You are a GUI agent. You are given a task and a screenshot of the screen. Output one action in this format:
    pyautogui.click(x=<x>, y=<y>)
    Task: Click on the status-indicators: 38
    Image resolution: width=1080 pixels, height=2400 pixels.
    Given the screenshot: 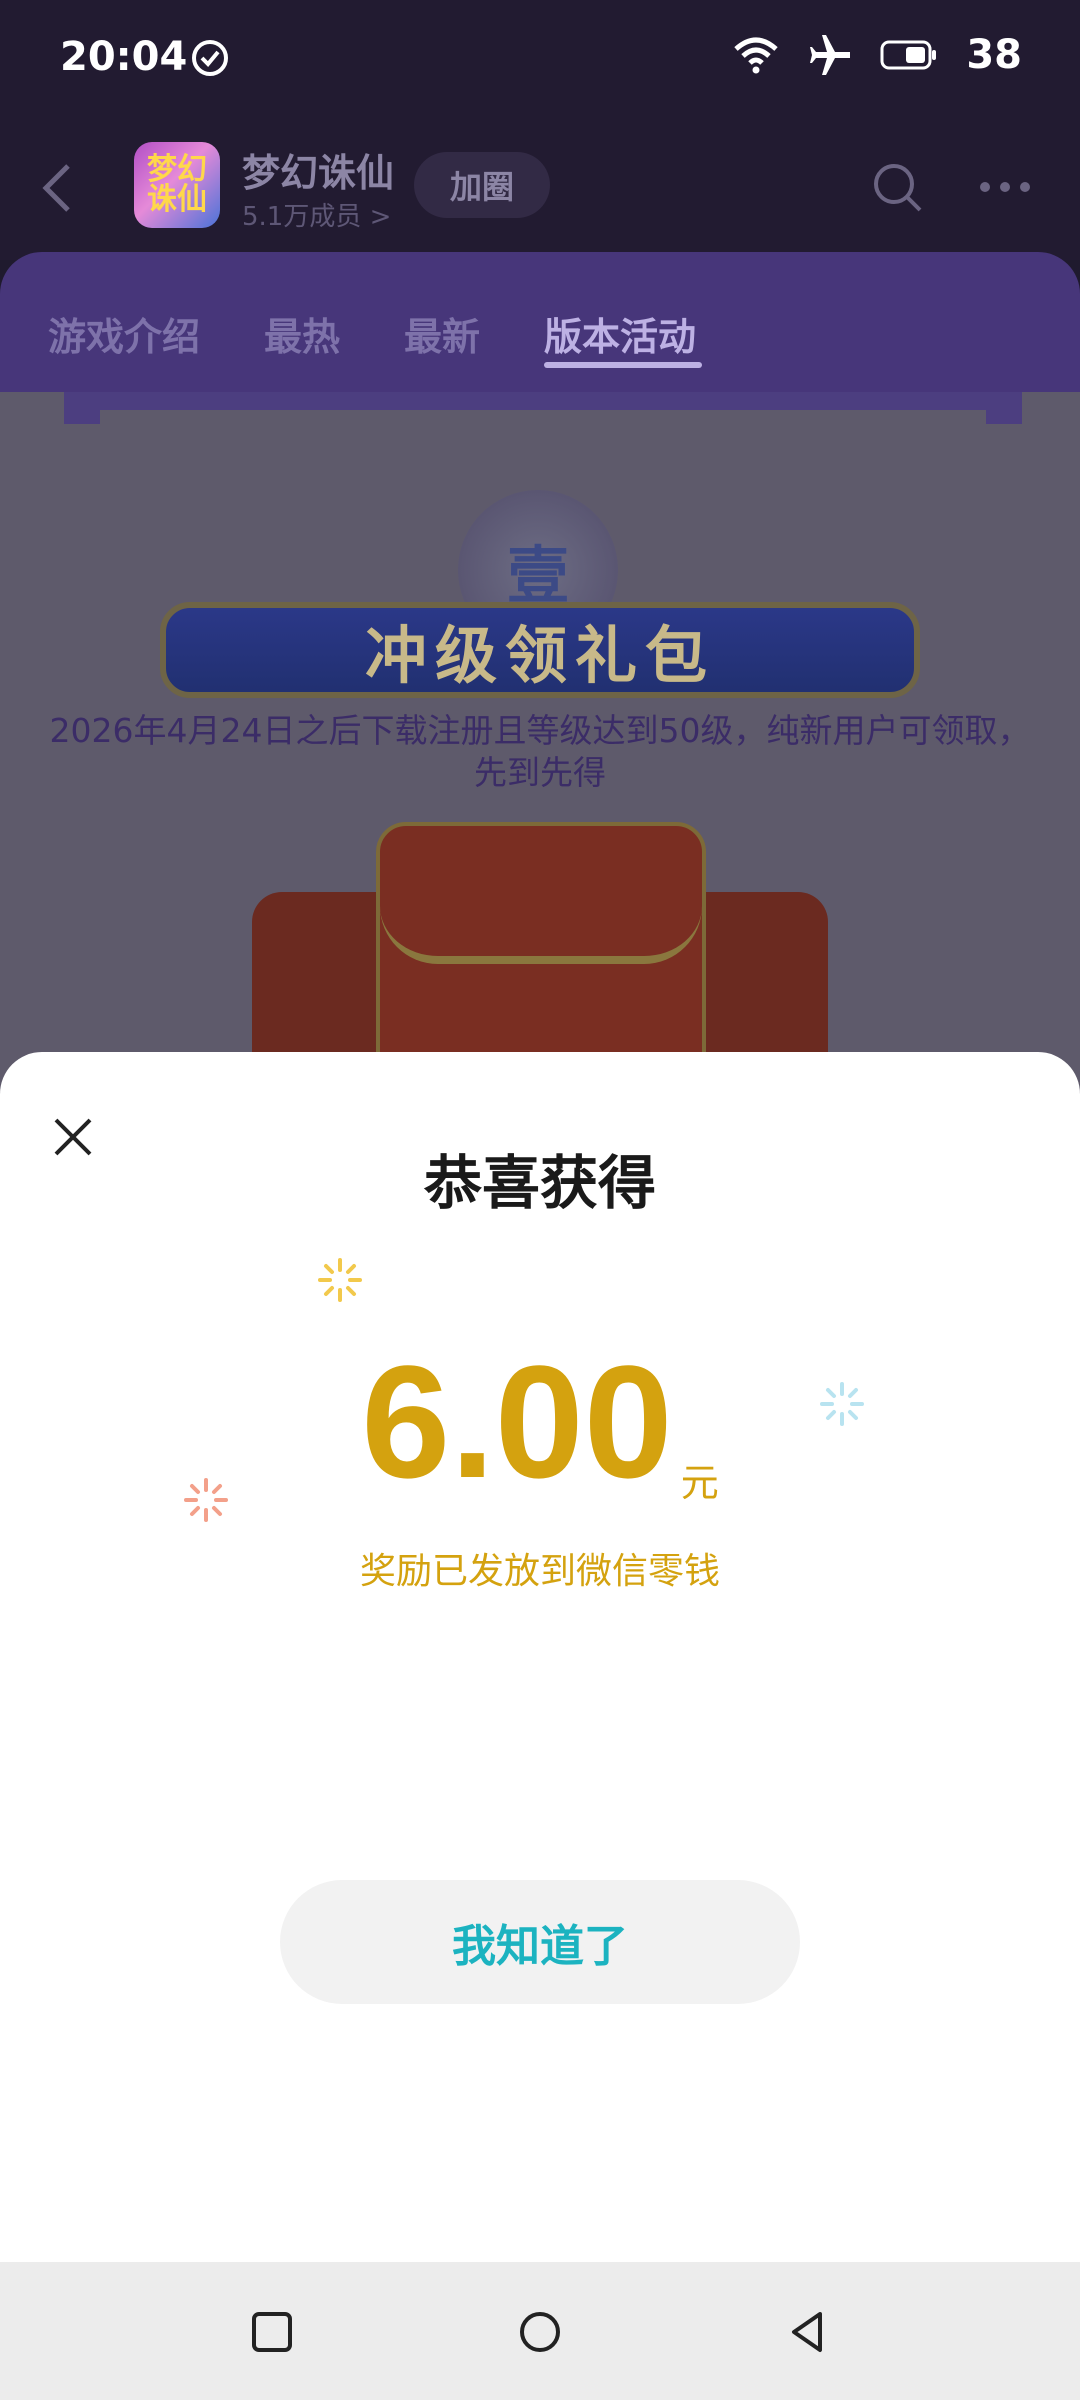 What is the action you would take?
    pyautogui.click(x=877, y=55)
    